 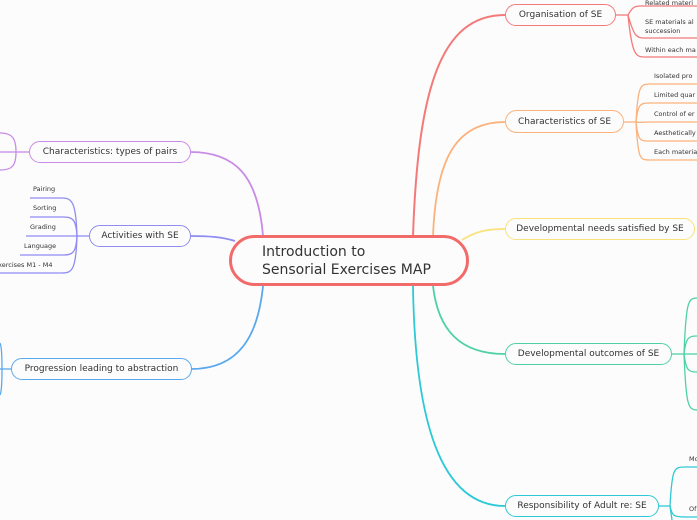 I want to click on leaf-grading: Grading, so click(x=43, y=227).